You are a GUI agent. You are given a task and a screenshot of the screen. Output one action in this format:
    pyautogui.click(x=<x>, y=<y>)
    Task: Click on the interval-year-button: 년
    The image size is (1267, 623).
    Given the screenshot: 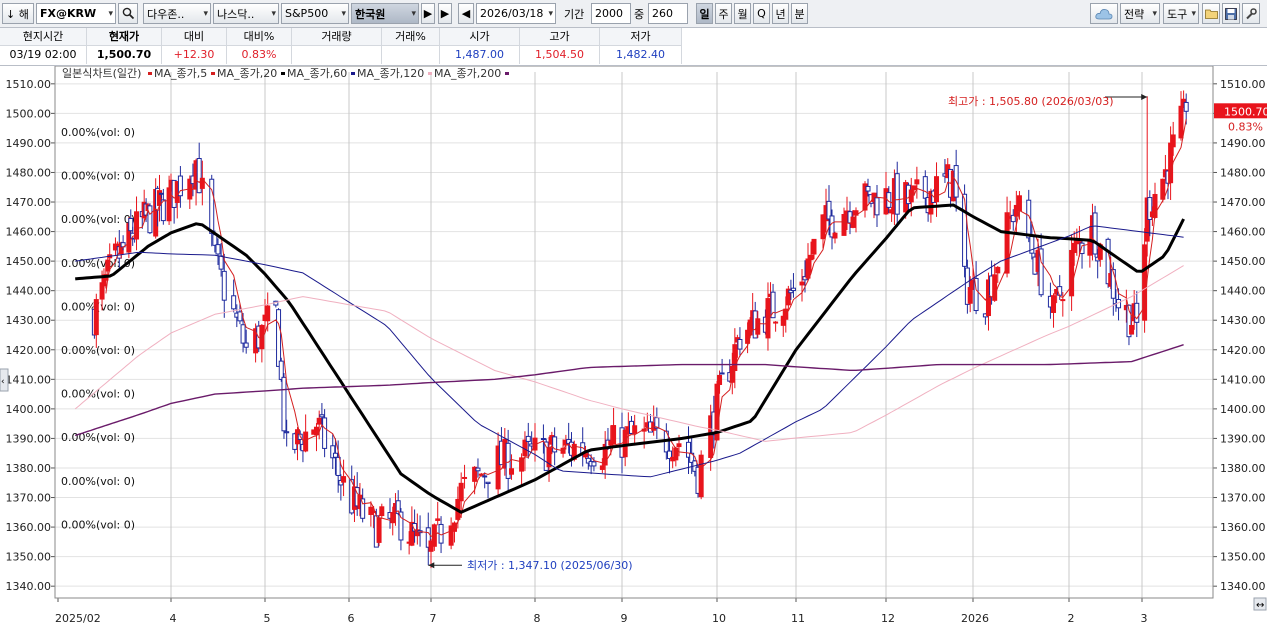 What is the action you would take?
    pyautogui.click(x=780, y=13)
    